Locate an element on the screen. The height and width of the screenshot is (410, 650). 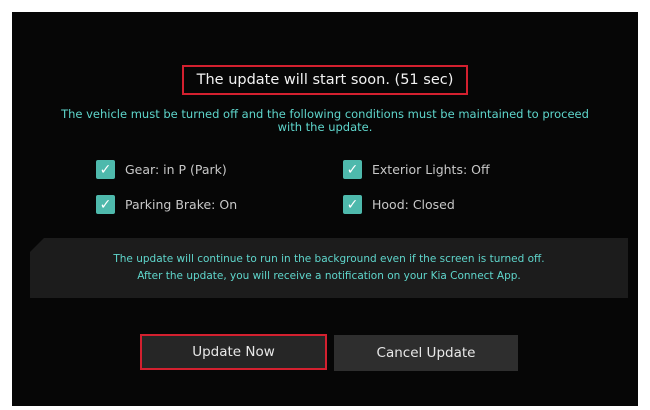
condition-exterior-lights: ✓ Exterior Lights: Off is located at coordinates (416, 169).